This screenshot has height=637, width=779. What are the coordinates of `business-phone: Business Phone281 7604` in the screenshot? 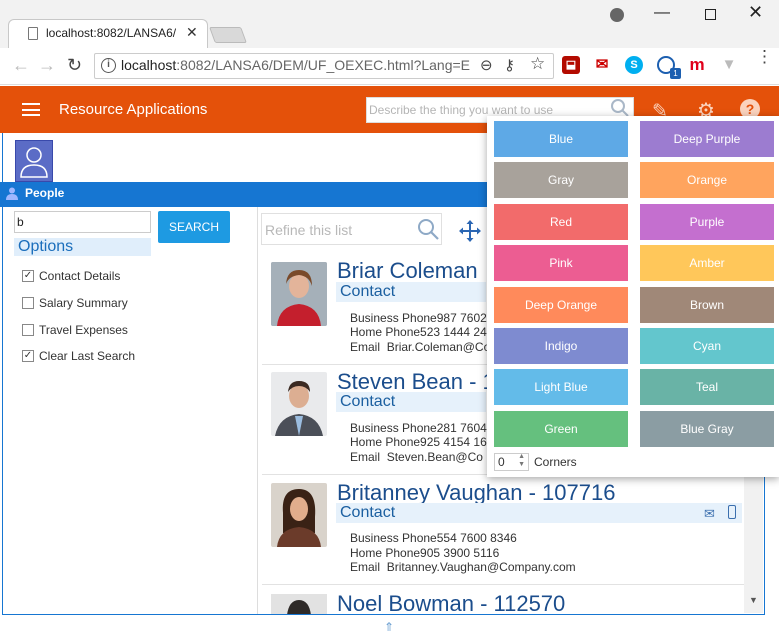 It's located at (418, 428).